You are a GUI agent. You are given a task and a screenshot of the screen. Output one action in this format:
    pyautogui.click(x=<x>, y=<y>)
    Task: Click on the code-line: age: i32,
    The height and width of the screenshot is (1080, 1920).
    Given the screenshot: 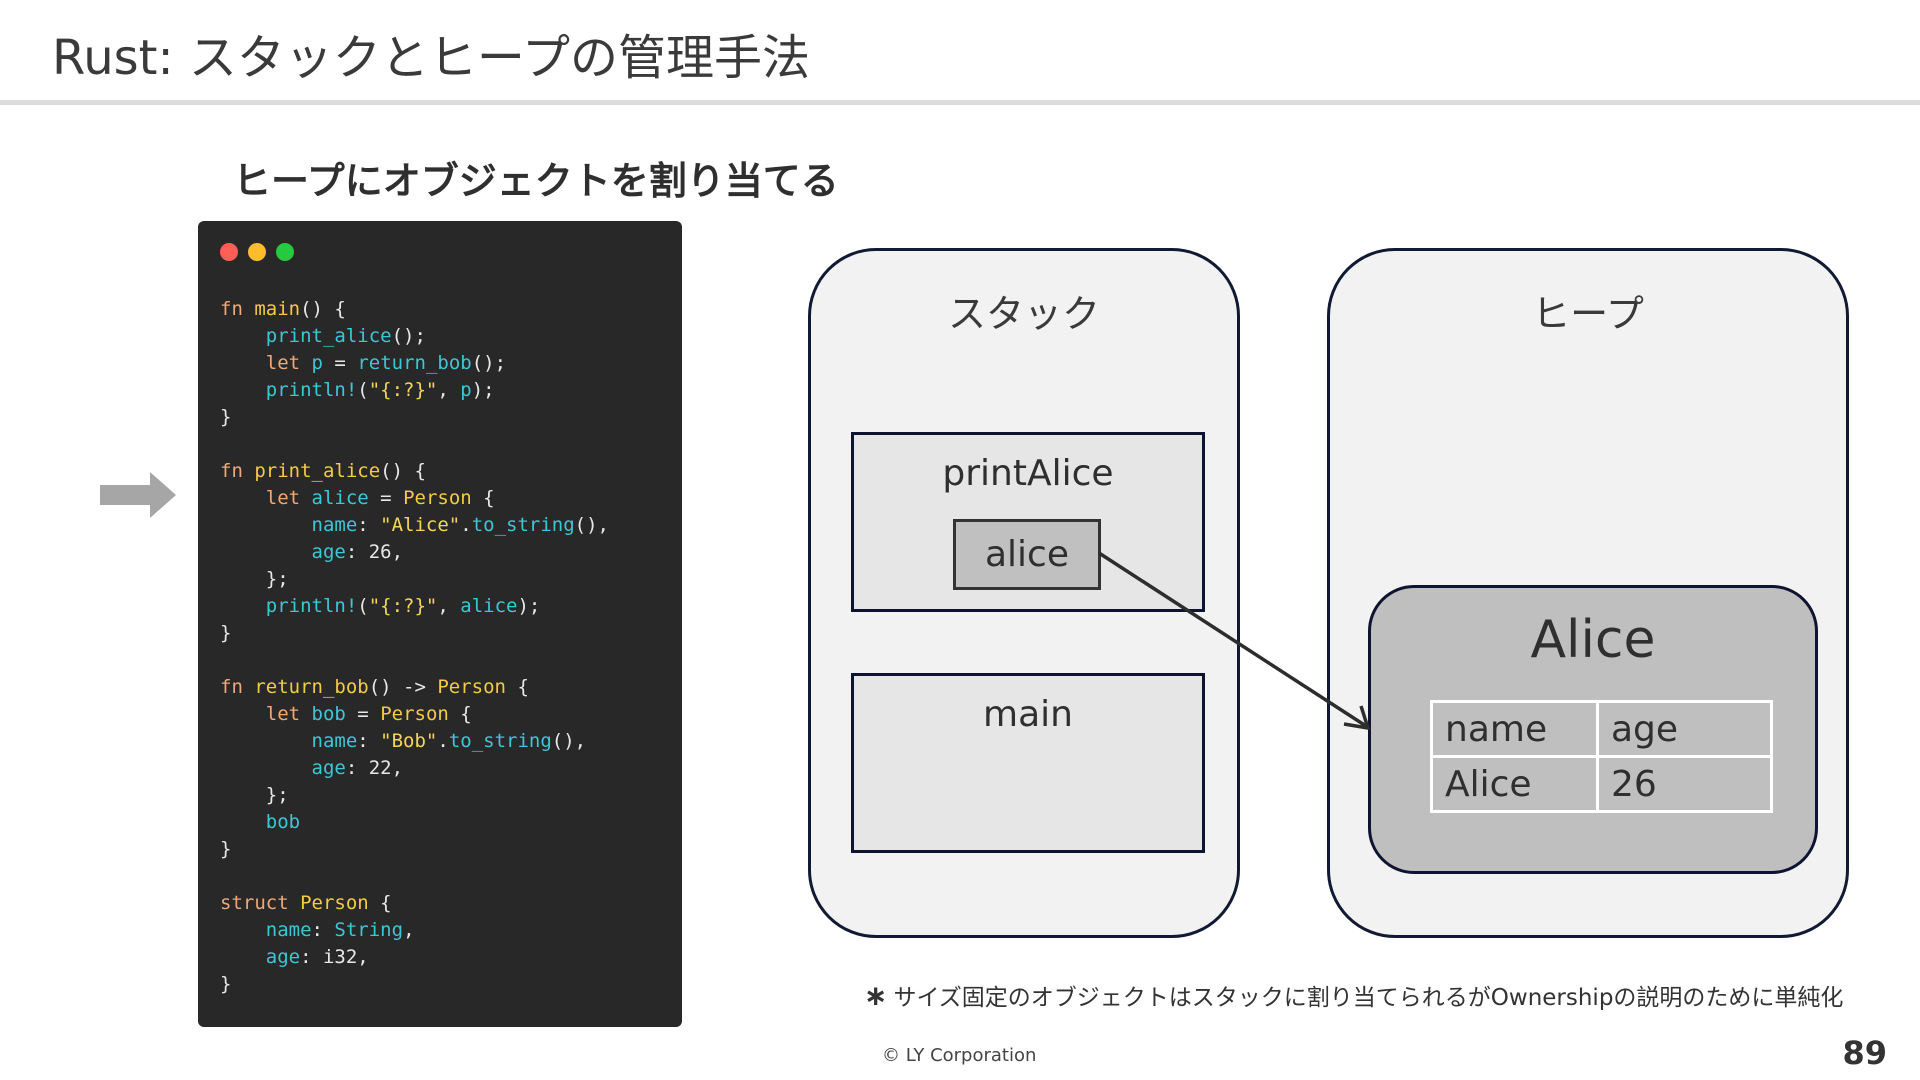 What is the action you would take?
    pyautogui.click(x=414, y=957)
    